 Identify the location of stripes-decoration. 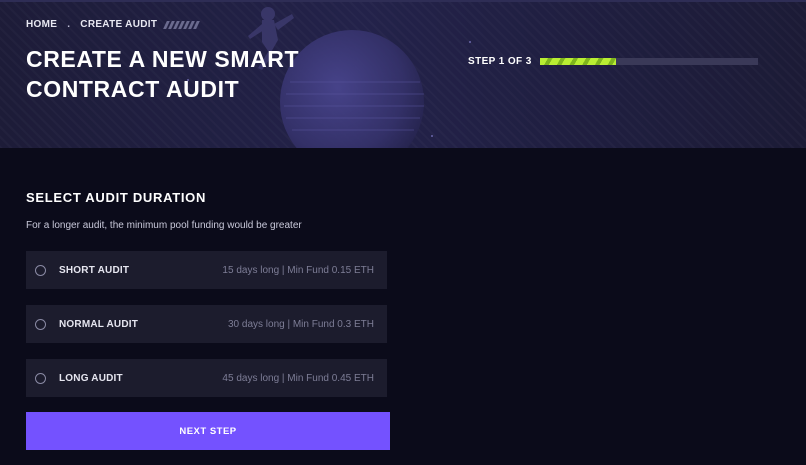
(182, 24).